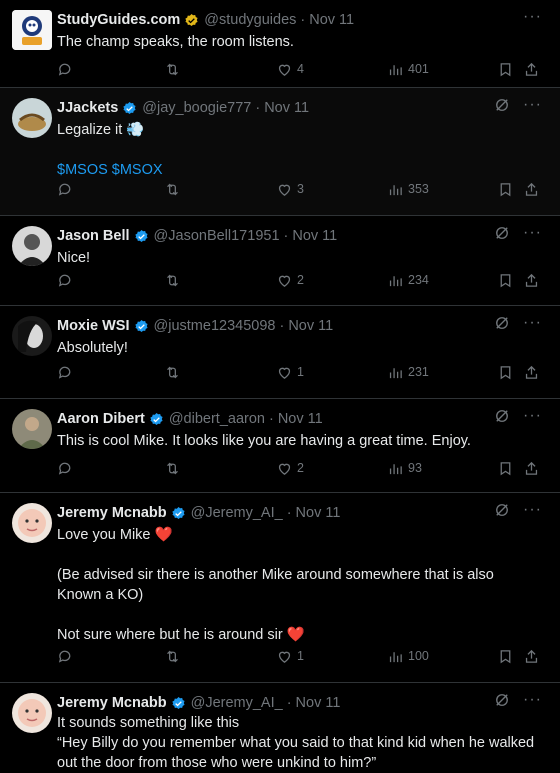 Image resolution: width=560 pixels, height=773 pixels. I want to click on views-button: 234, so click(408, 280).